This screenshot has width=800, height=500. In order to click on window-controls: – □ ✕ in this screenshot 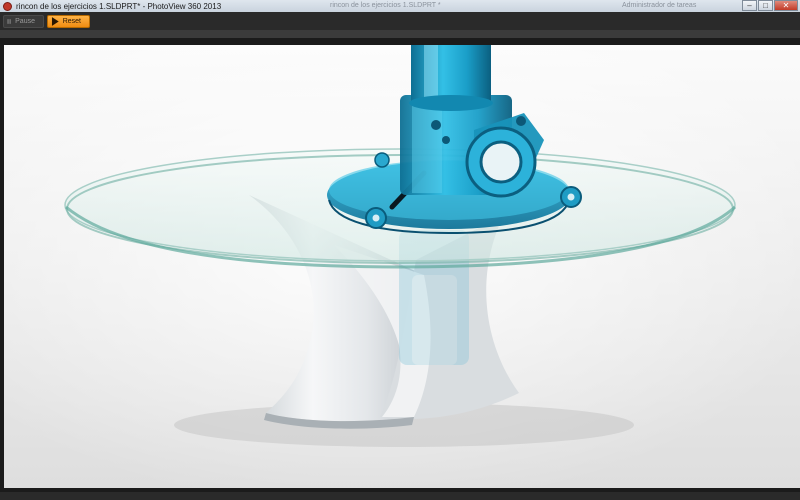, I will do `click(770, 5)`.